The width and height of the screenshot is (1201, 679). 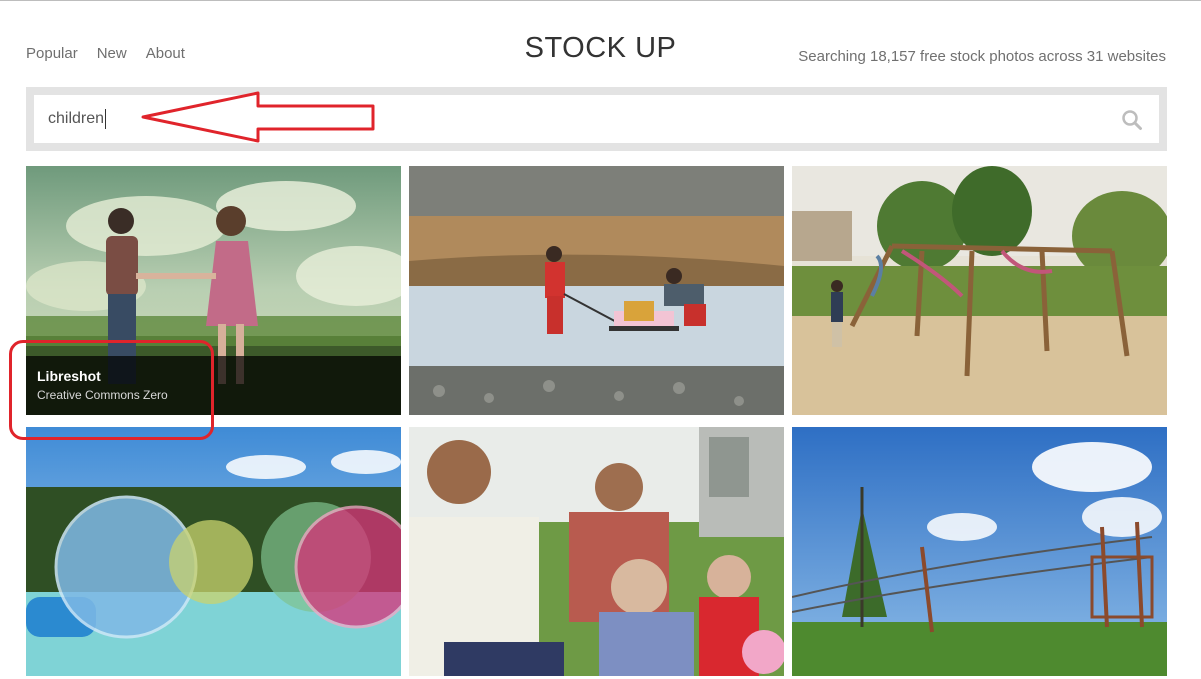 What do you see at coordinates (213, 290) in the screenshot?
I see `photo-tile: Libreshot Creative Commons Zero` at bounding box center [213, 290].